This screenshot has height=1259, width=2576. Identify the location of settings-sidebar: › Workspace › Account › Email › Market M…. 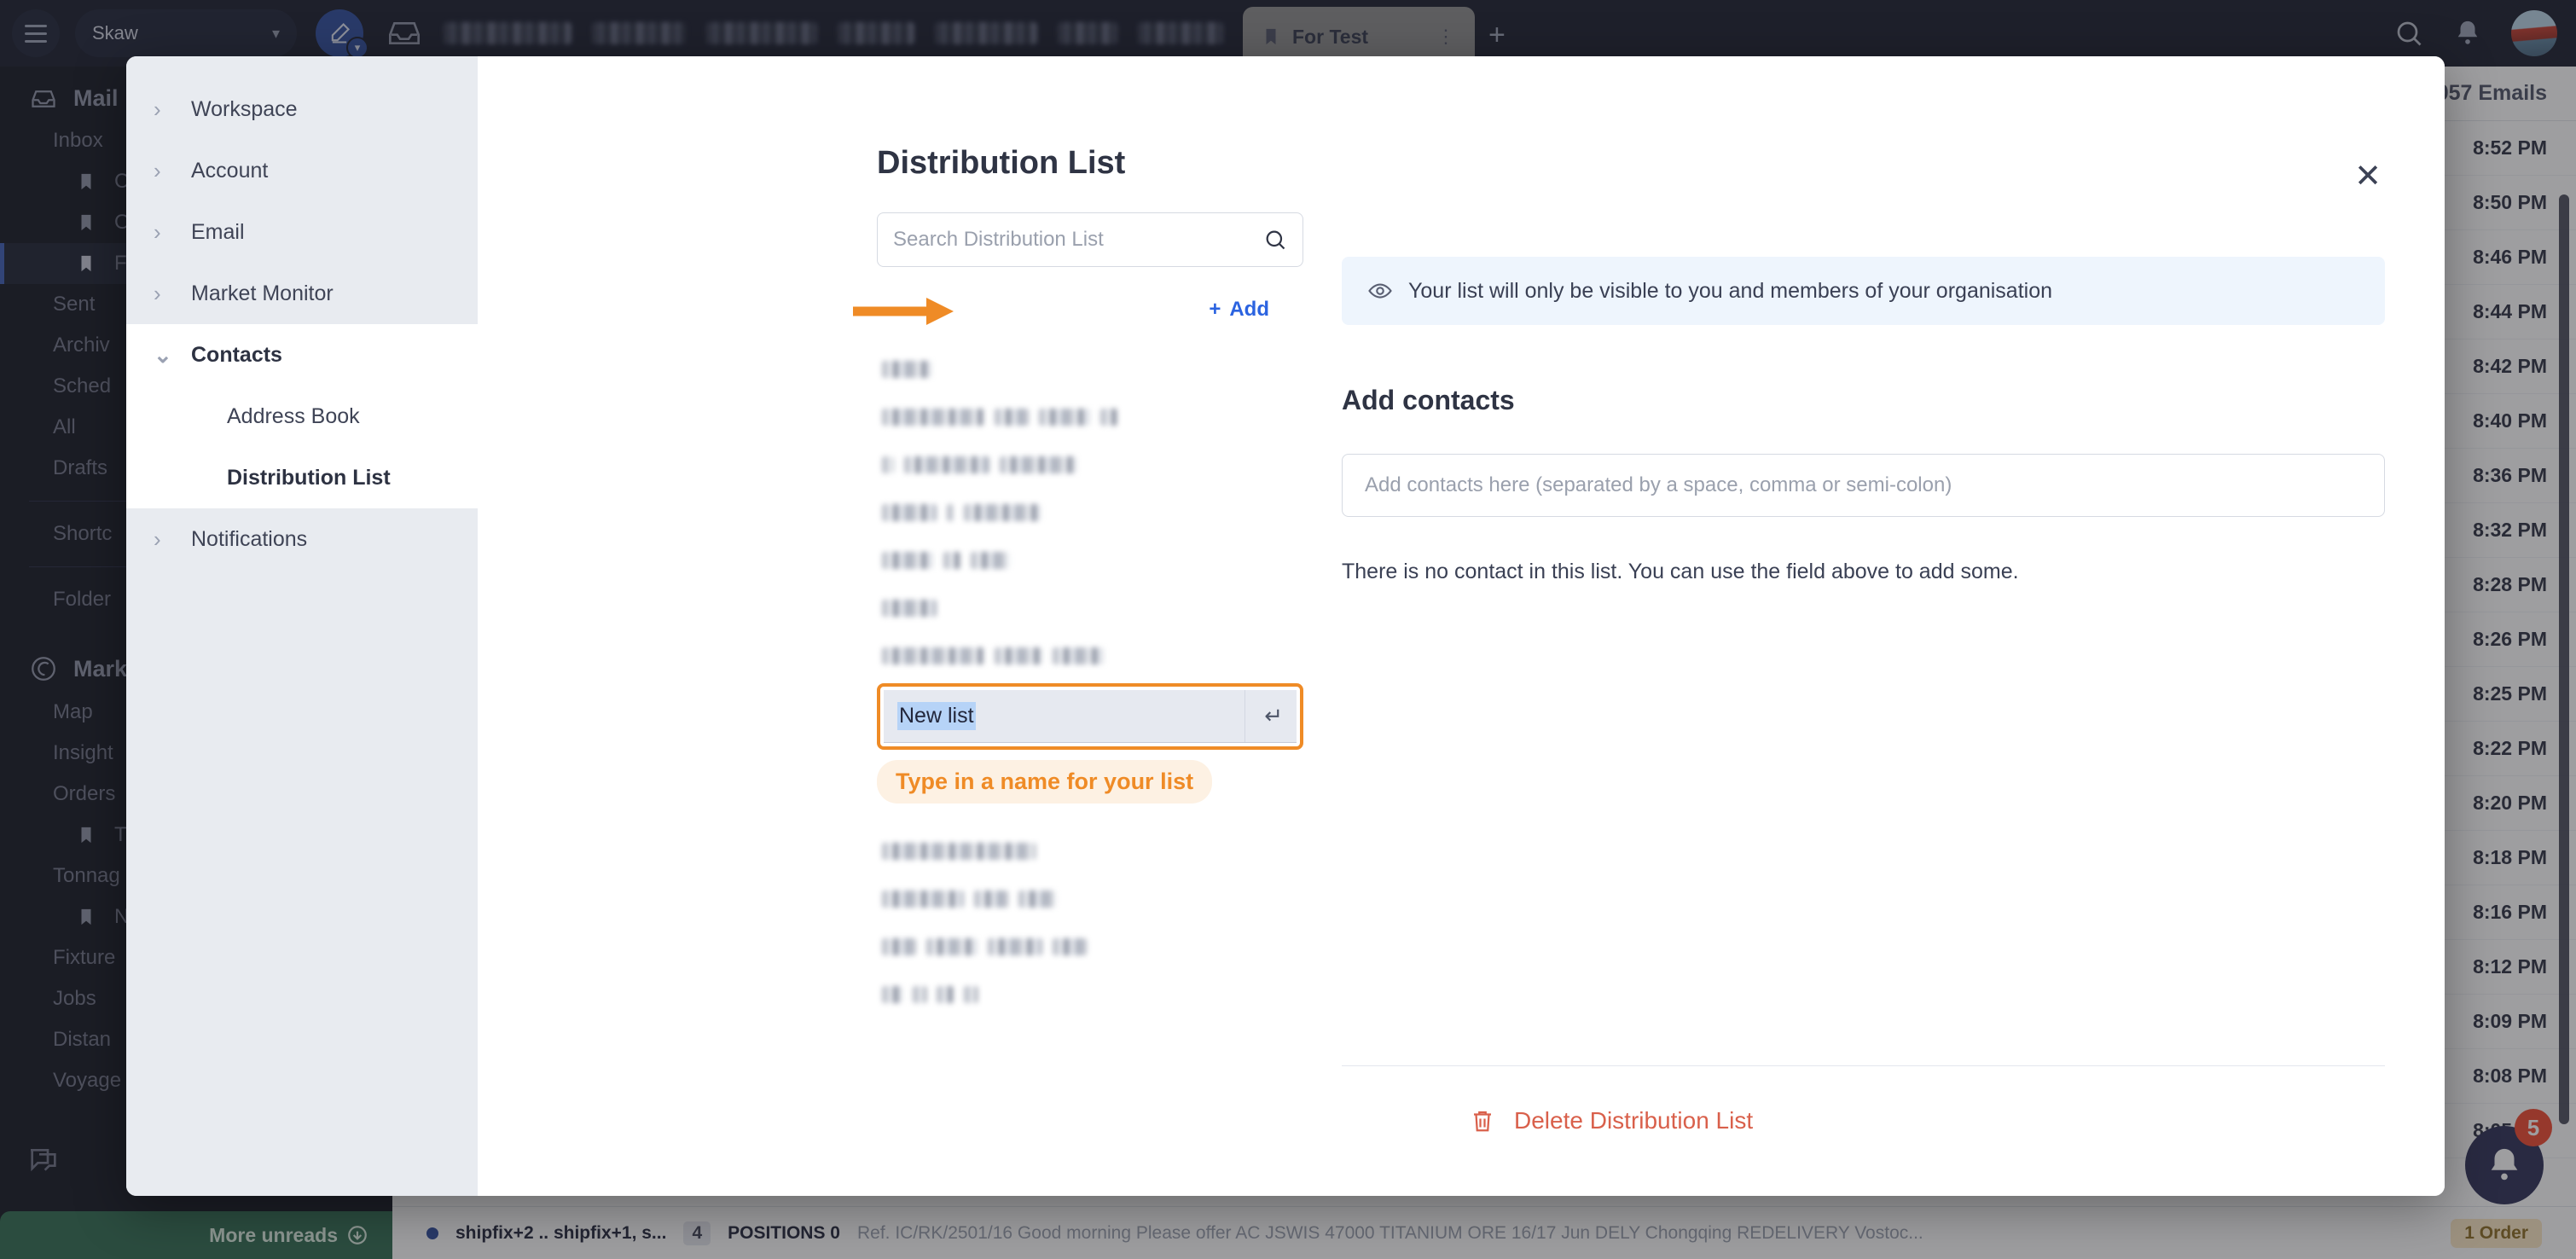
(302, 626).